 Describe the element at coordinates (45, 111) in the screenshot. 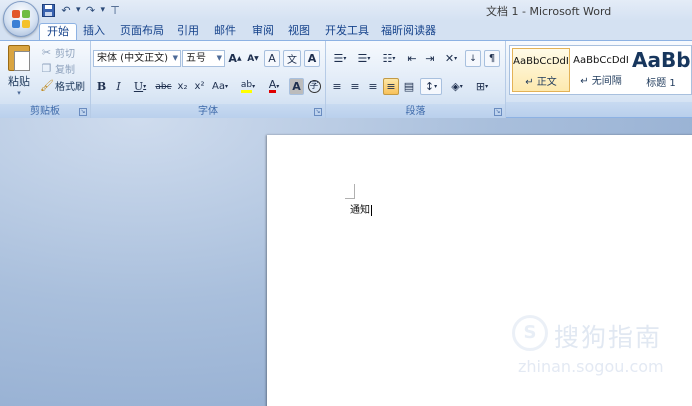

I see `clipboard-group-label: 剪贴板` at that location.